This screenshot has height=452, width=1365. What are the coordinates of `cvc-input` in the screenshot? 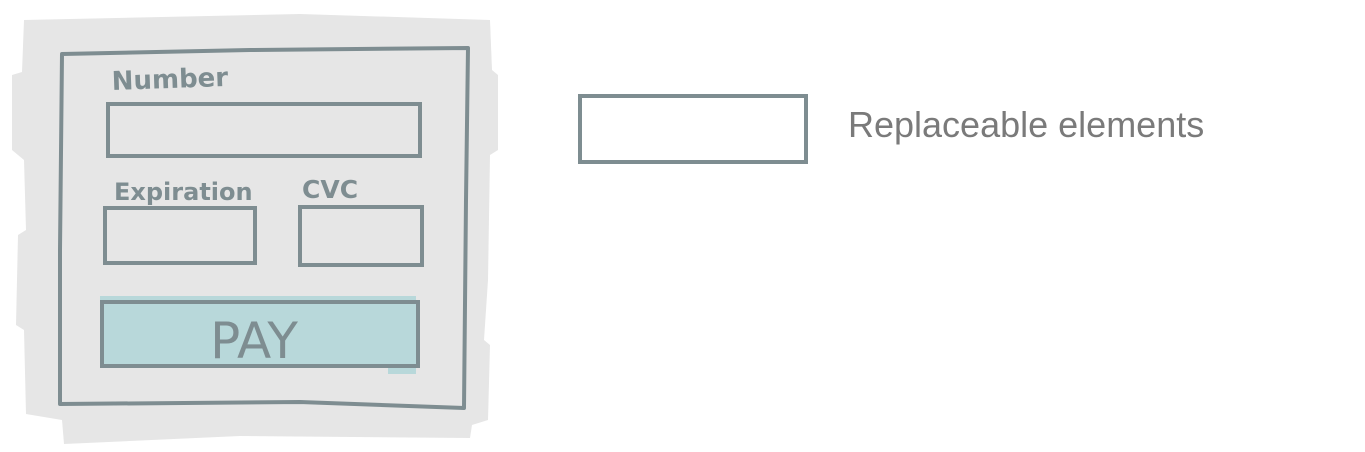 It's located at (361, 236).